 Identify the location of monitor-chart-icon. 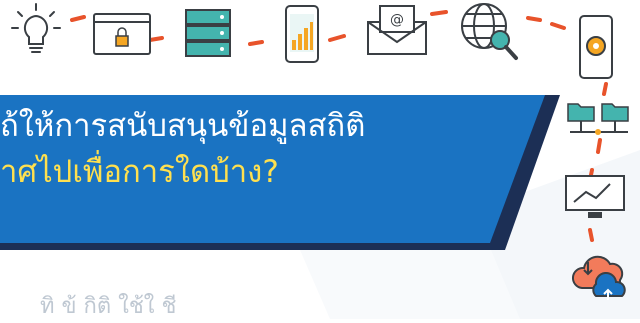
(595, 196).